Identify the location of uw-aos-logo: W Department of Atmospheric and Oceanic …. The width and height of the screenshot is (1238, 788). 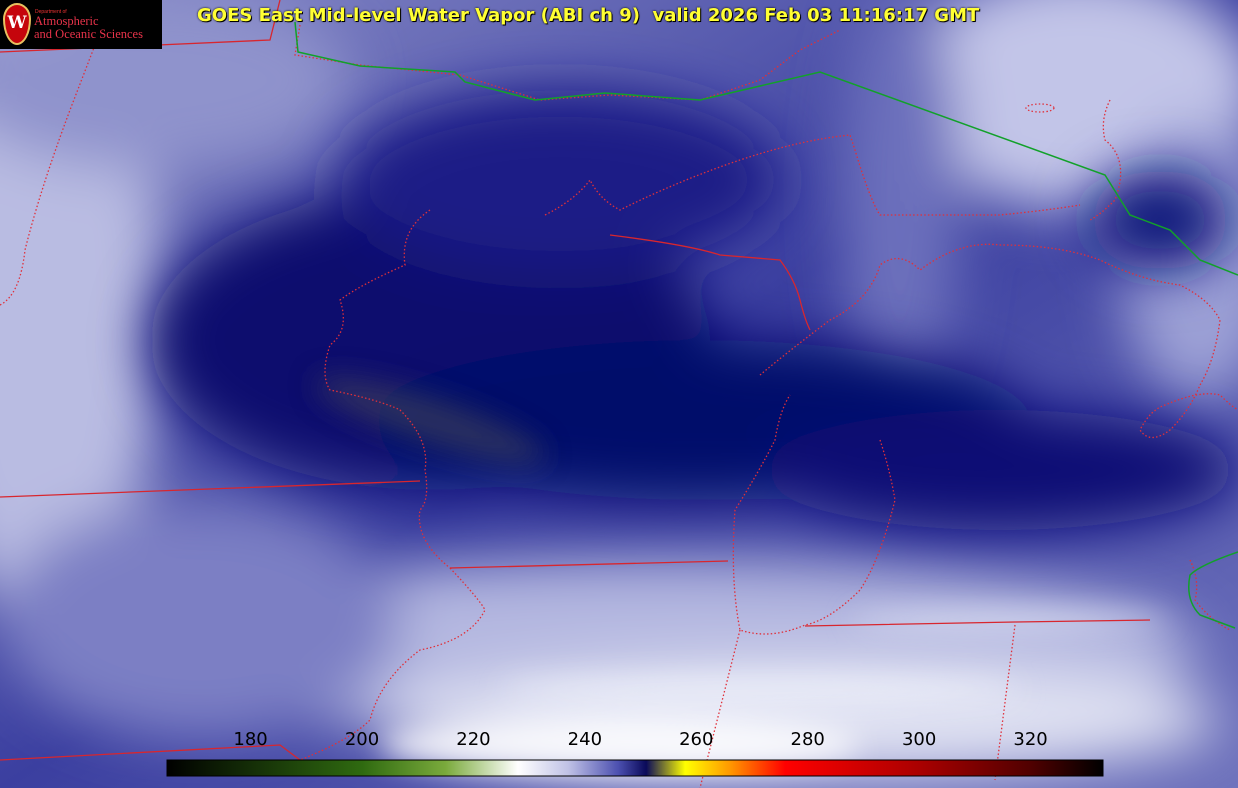
(81, 24).